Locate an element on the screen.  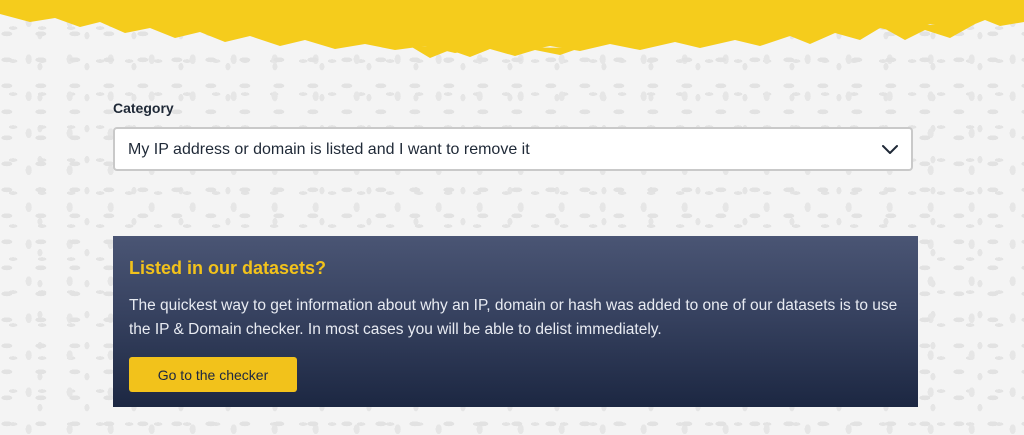
panel-title: Listed in our datasets? is located at coordinates (228, 268).